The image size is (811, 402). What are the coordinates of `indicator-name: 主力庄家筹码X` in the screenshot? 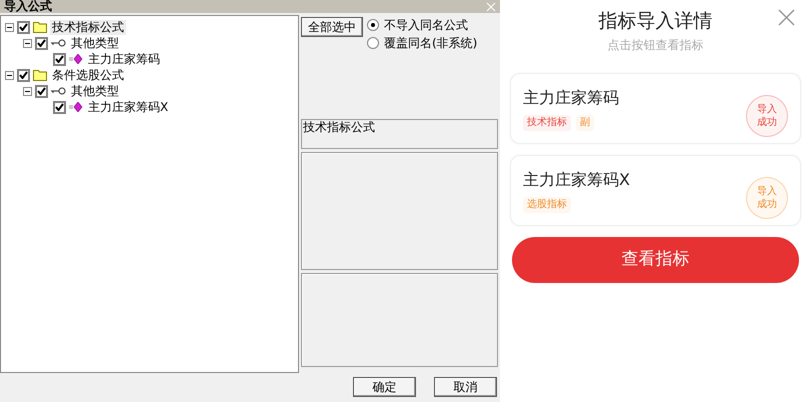 It's located at (576, 179).